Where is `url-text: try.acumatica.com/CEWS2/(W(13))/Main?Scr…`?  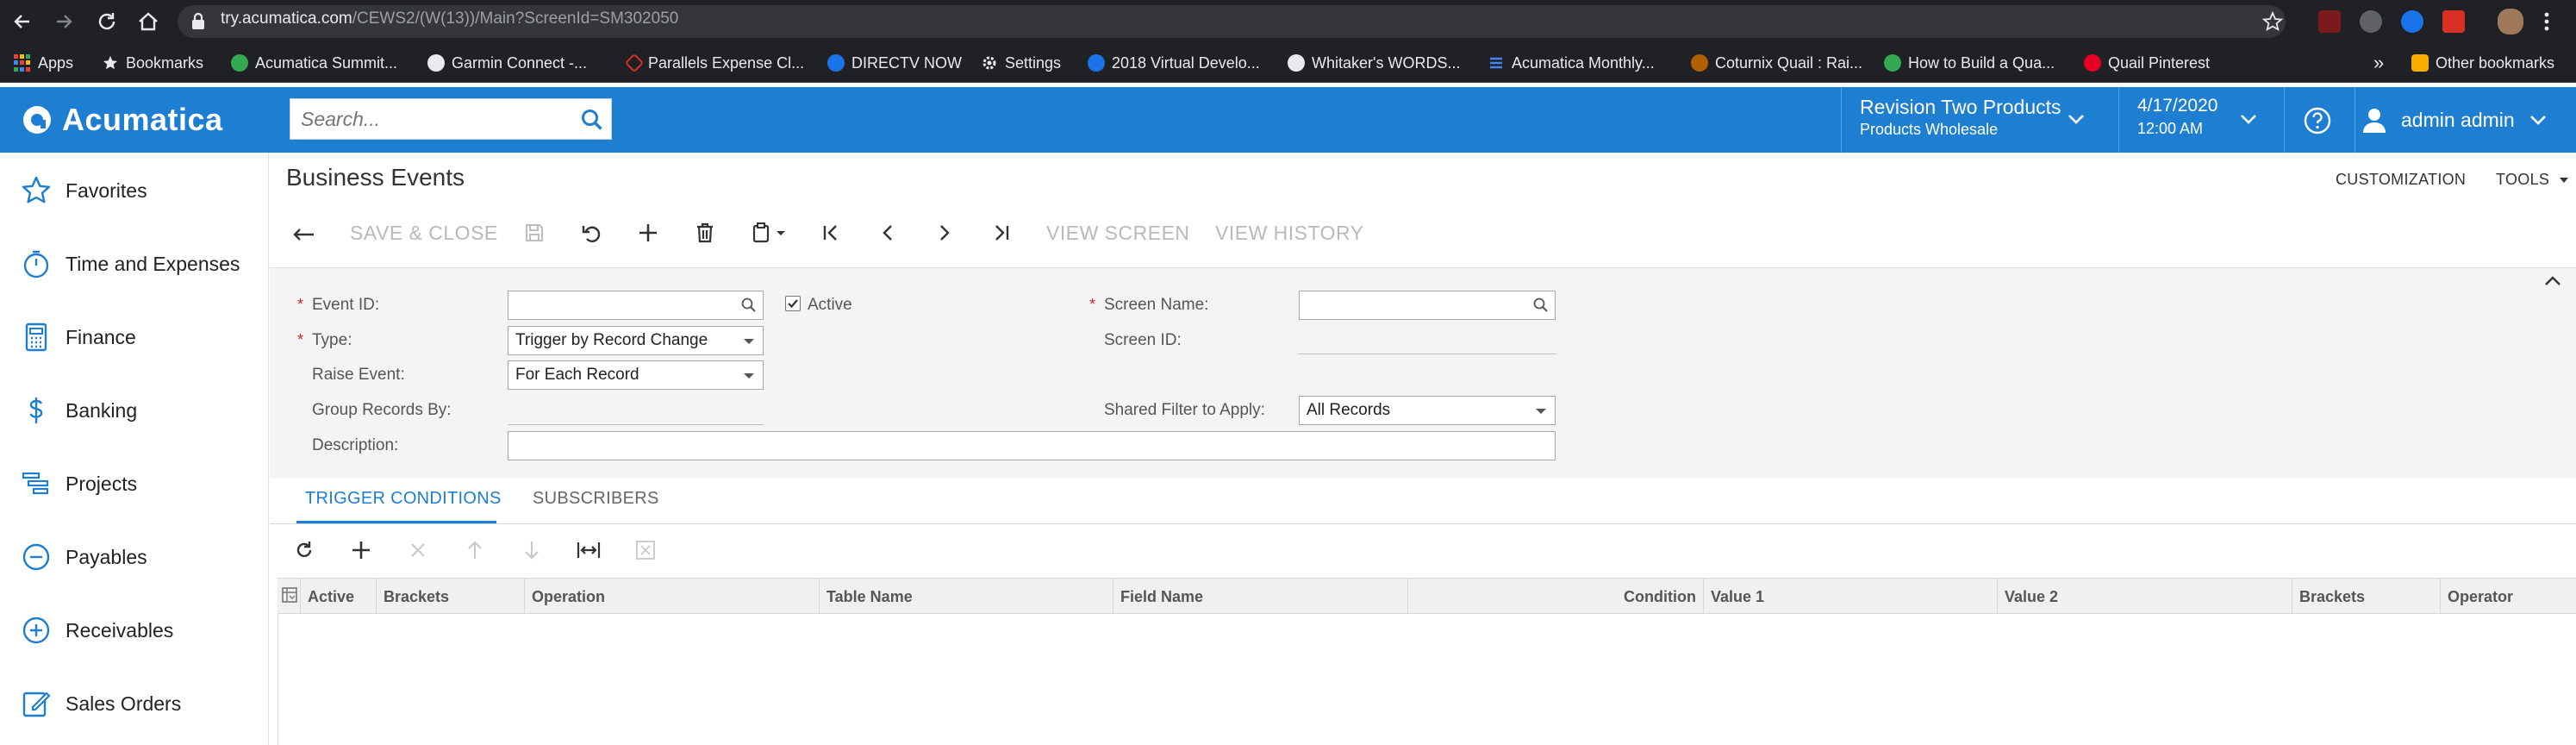 url-text: try.acumatica.com/CEWS2/(W(13))/Main?Scr… is located at coordinates (449, 18).